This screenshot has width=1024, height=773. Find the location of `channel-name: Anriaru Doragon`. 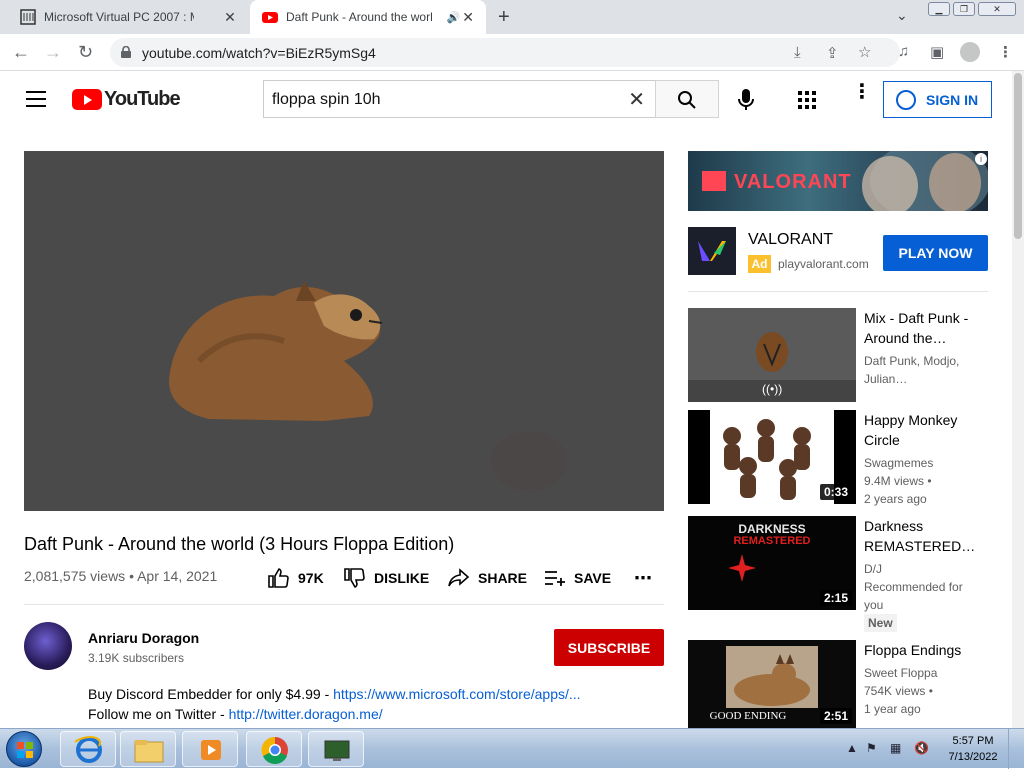

channel-name: Anriaru Doragon is located at coordinates (143, 638).